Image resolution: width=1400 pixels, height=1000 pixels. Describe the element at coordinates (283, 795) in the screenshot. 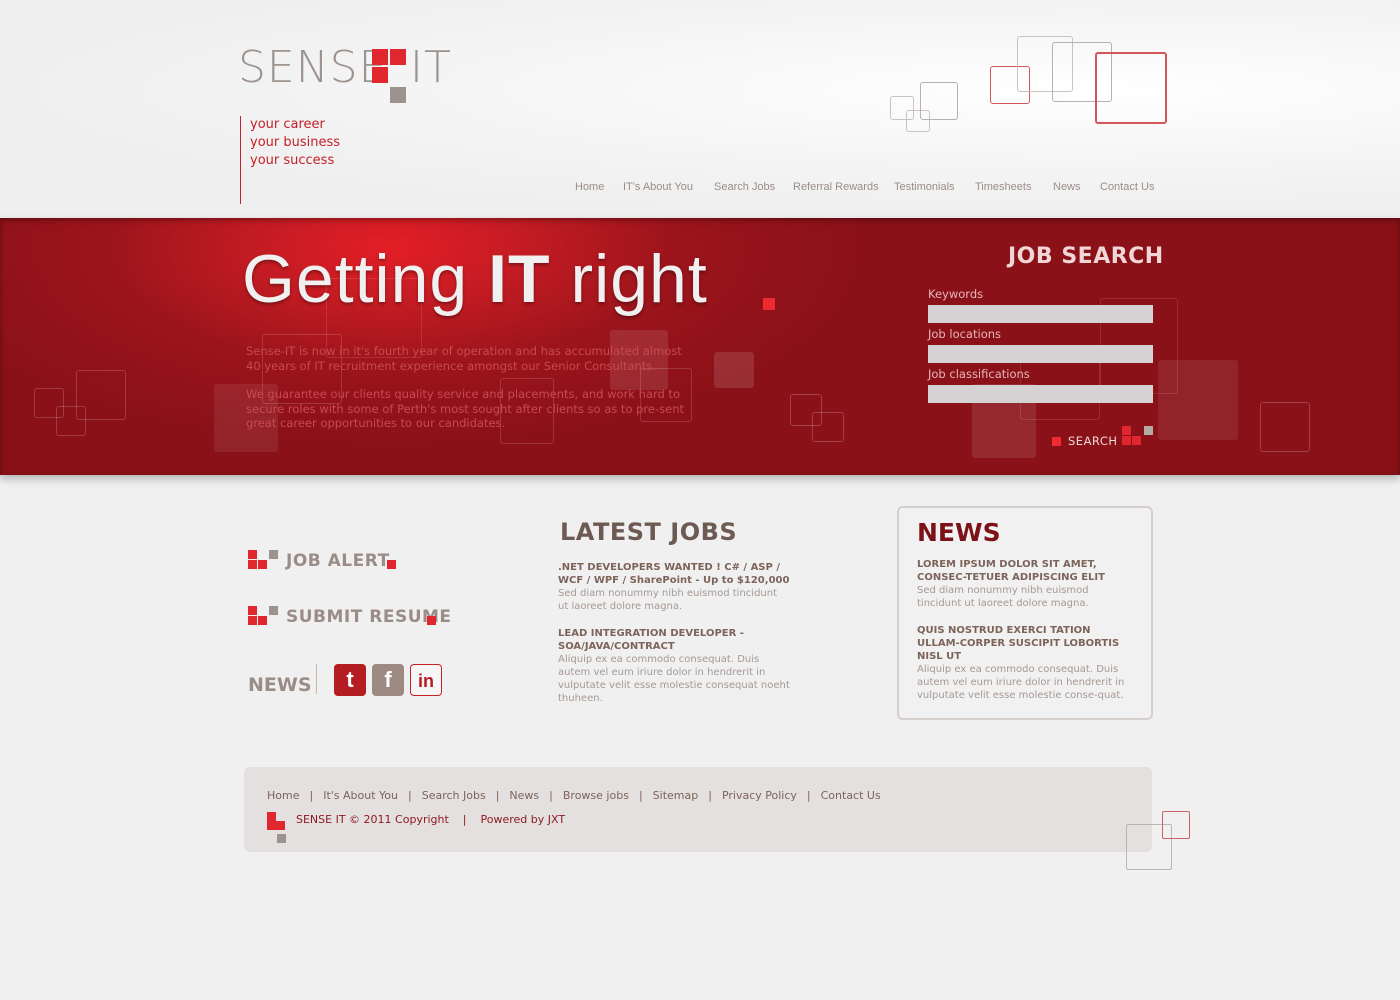

I see `footer-link-home: Home` at that location.